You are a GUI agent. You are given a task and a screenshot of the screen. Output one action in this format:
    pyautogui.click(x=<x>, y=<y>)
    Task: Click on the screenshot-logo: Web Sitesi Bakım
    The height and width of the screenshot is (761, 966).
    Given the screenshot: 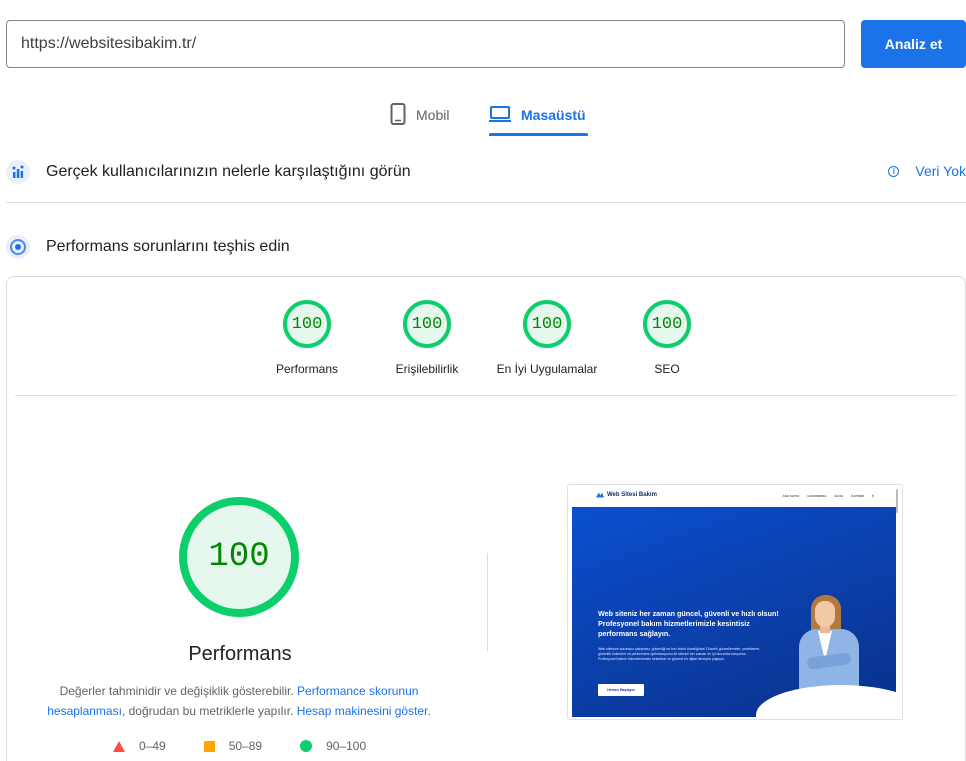 What is the action you would take?
    pyautogui.click(x=626, y=495)
    